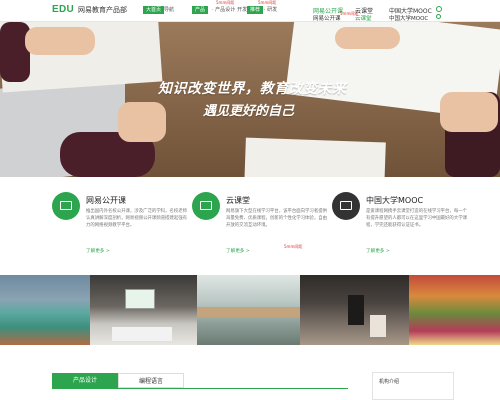 Image resolution: width=500 pixels, height=400 pixels. I want to click on menu-item: · 开发, so click(240, 9).